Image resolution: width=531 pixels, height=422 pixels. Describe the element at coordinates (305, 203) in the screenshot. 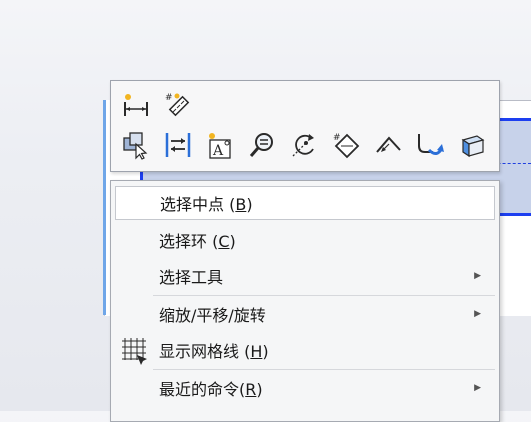

I see `menu-item-select-midpoint: 选择中点 (B)` at that location.